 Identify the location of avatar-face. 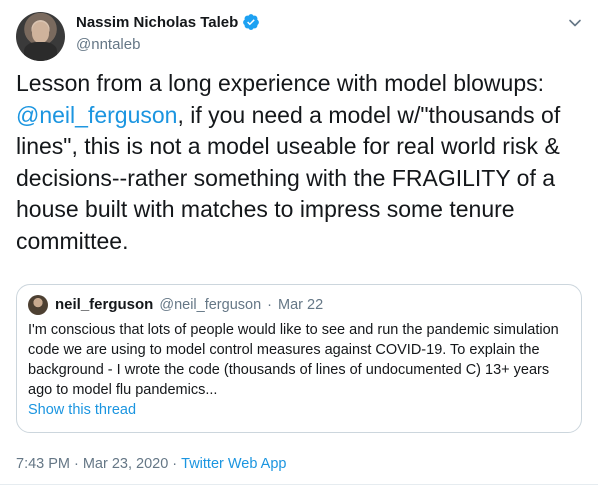
(40, 32).